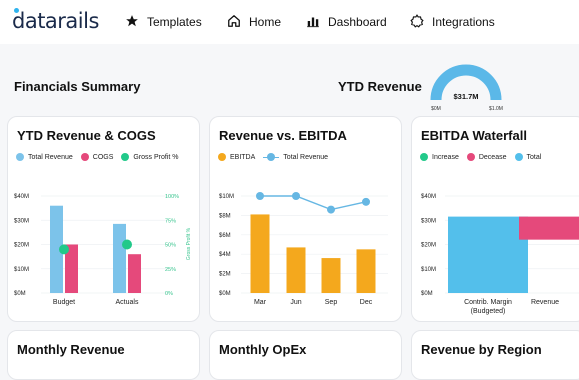 Image resolution: width=579 pixels, height=380 pixels. I want to click on x-tick-label: Budget, so click(64, 302).